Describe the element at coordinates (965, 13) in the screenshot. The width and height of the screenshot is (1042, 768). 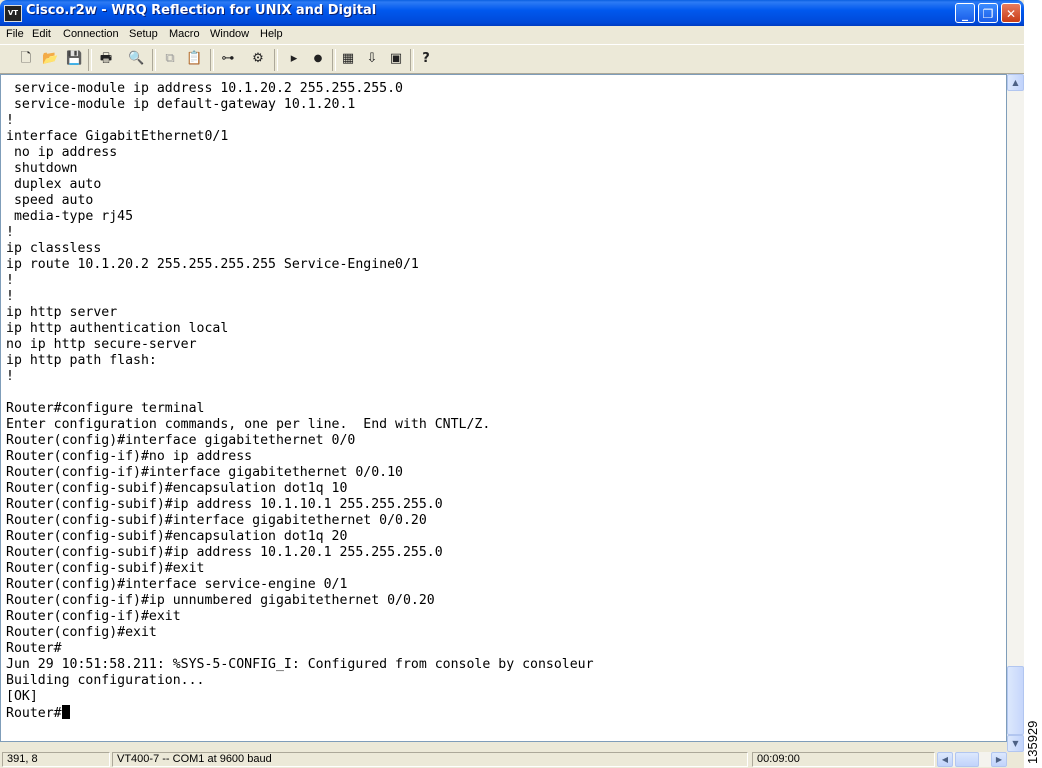
I see `minimize-button: _` at that location.